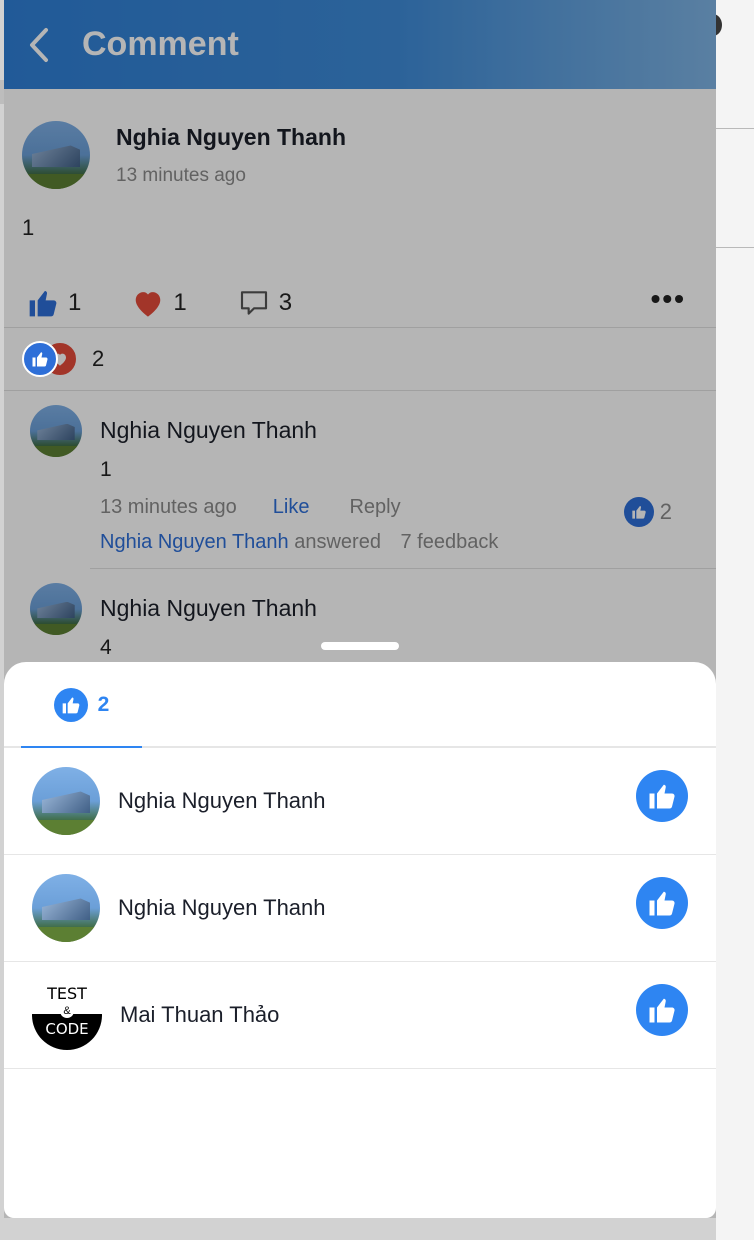 This screenshot has width=754, height=1240. What do you see at coordinates (103, 704) in the screenshot?
I see `tab-like-count: 2` at bounding box center [103, 704].